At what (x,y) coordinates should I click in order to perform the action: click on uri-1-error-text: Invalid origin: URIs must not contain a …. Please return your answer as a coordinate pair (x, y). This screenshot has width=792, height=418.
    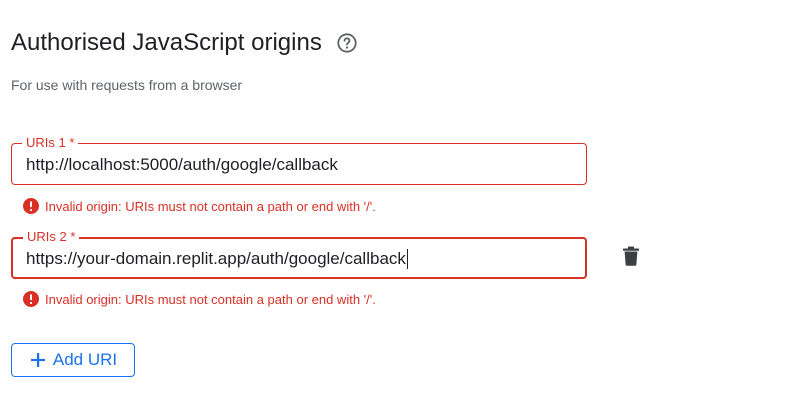
    Looking at the image, I should click on (210, 206).